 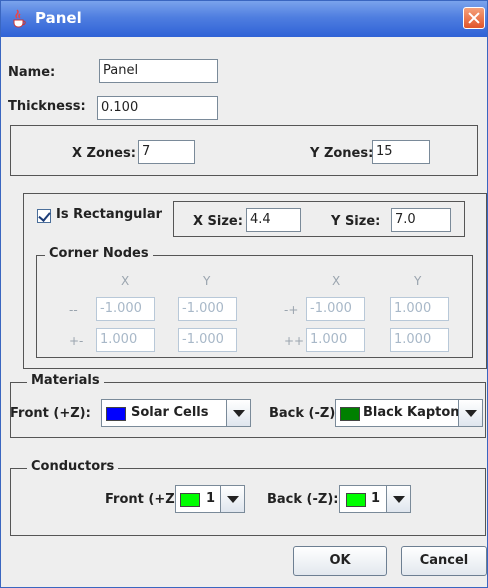 I want to click on java-cup-icon, so click(x=19, y=18).